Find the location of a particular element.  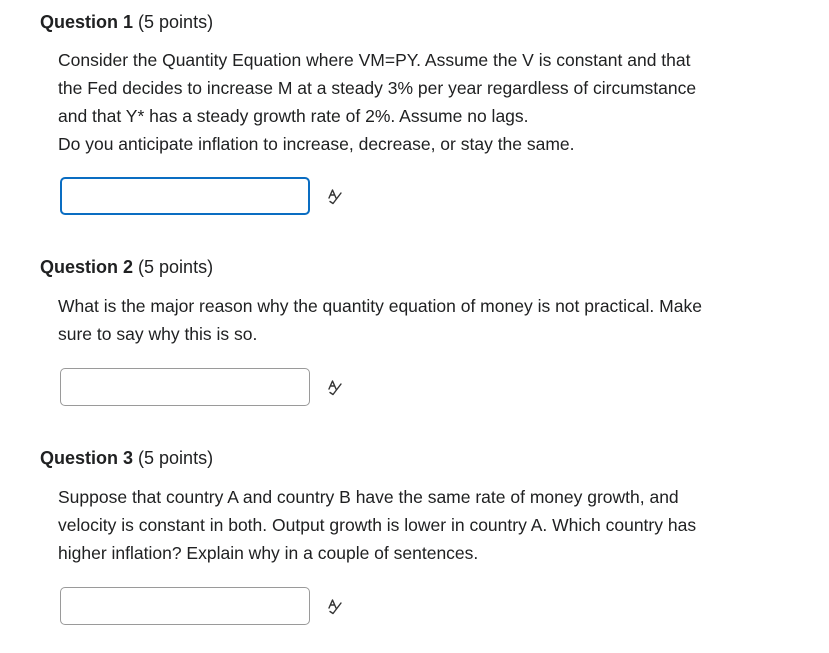

question-2-answer-input is located at coordinates (185, 387).